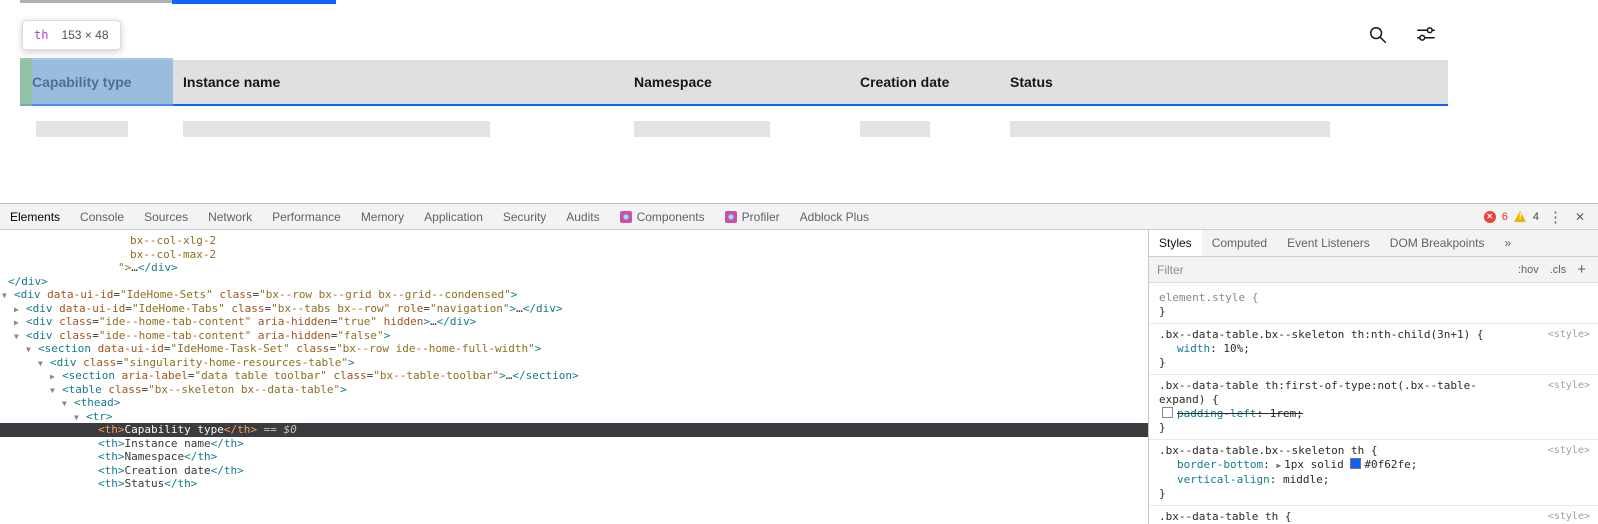  Describe the element at coordinates (453, 216) in the screenshot. I see `devtools-tab-application: Application` at that location.